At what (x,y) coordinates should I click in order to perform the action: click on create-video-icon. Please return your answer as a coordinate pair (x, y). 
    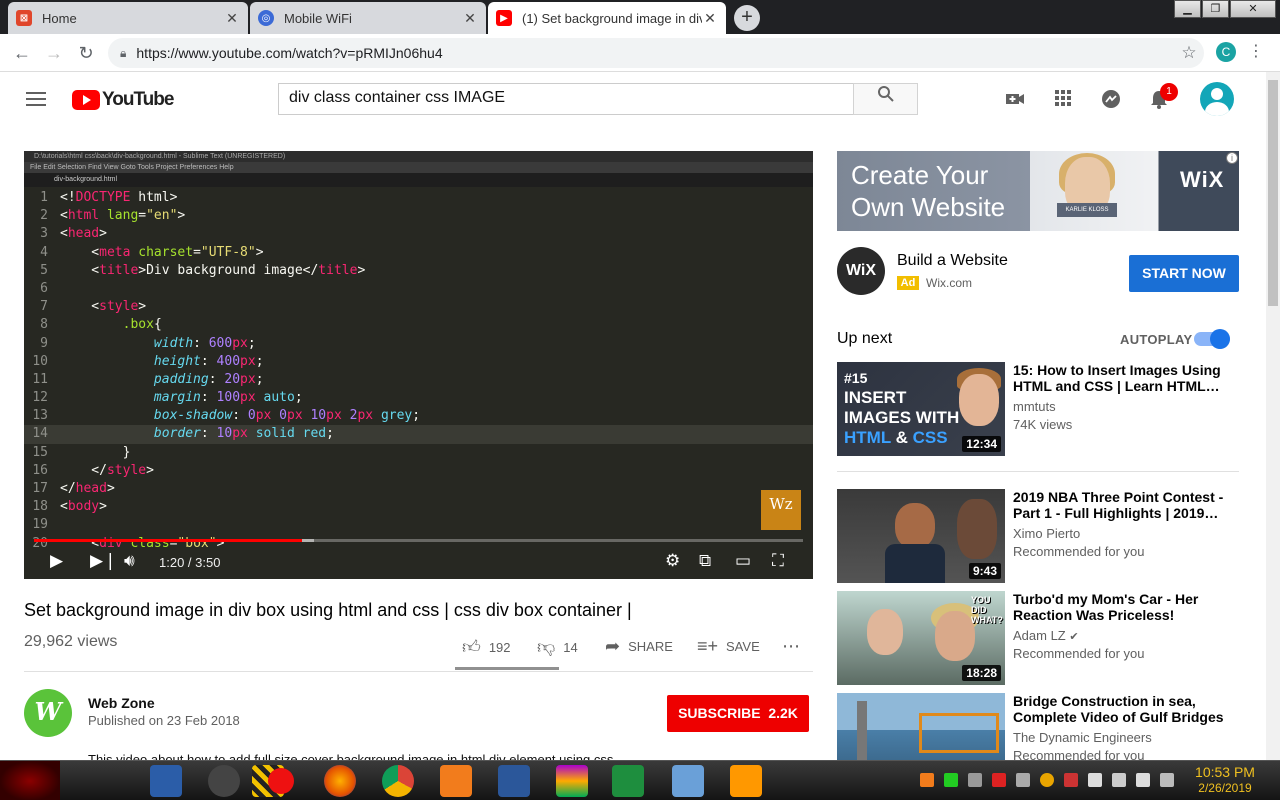
    Looking at the image, I should click on (1015, 100).